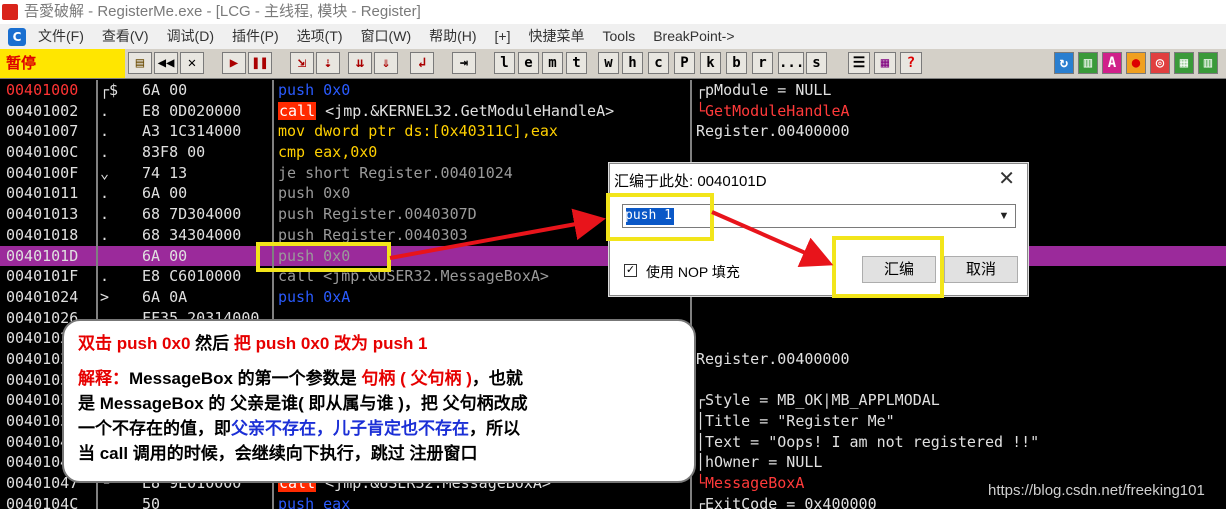 This screenshot has height=509, width=1226. I want to click on disasm-row: 00401000 ┌$ 6A 00 push 0x0 ┌pModule = NULL, so click(613, 90).